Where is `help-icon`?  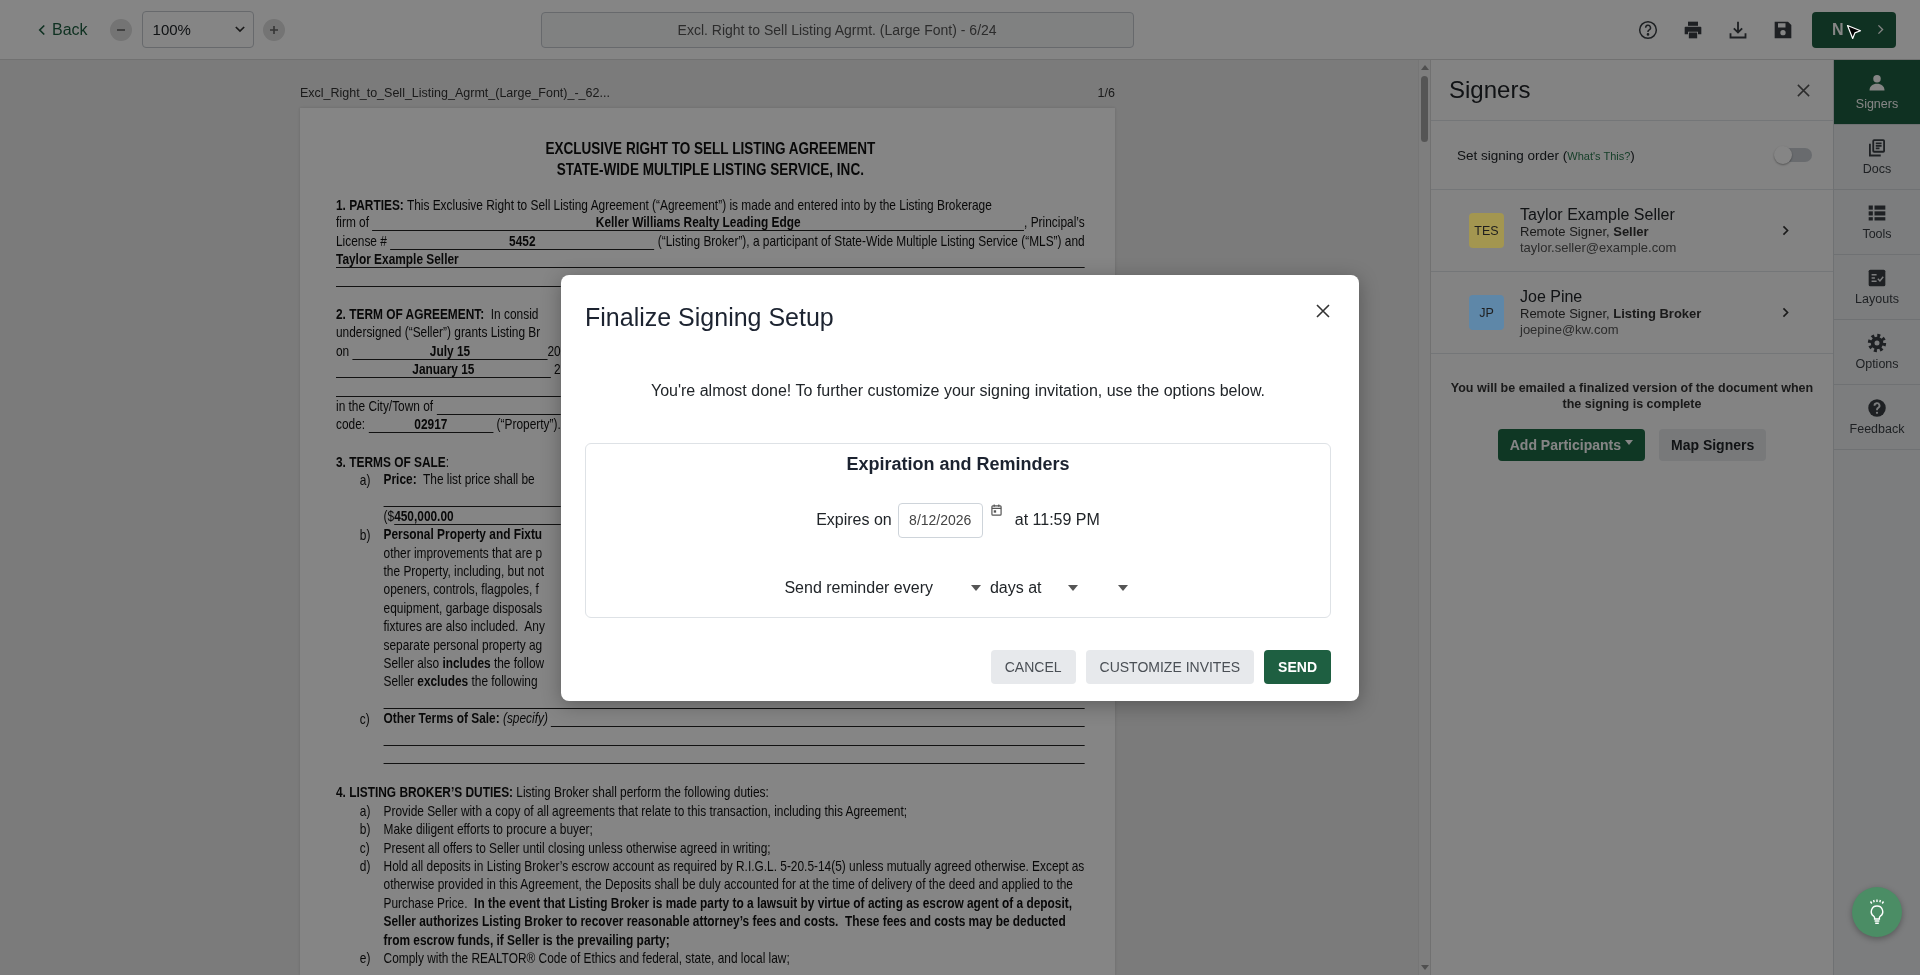
help-icon is located at coordinates (1648, 29).